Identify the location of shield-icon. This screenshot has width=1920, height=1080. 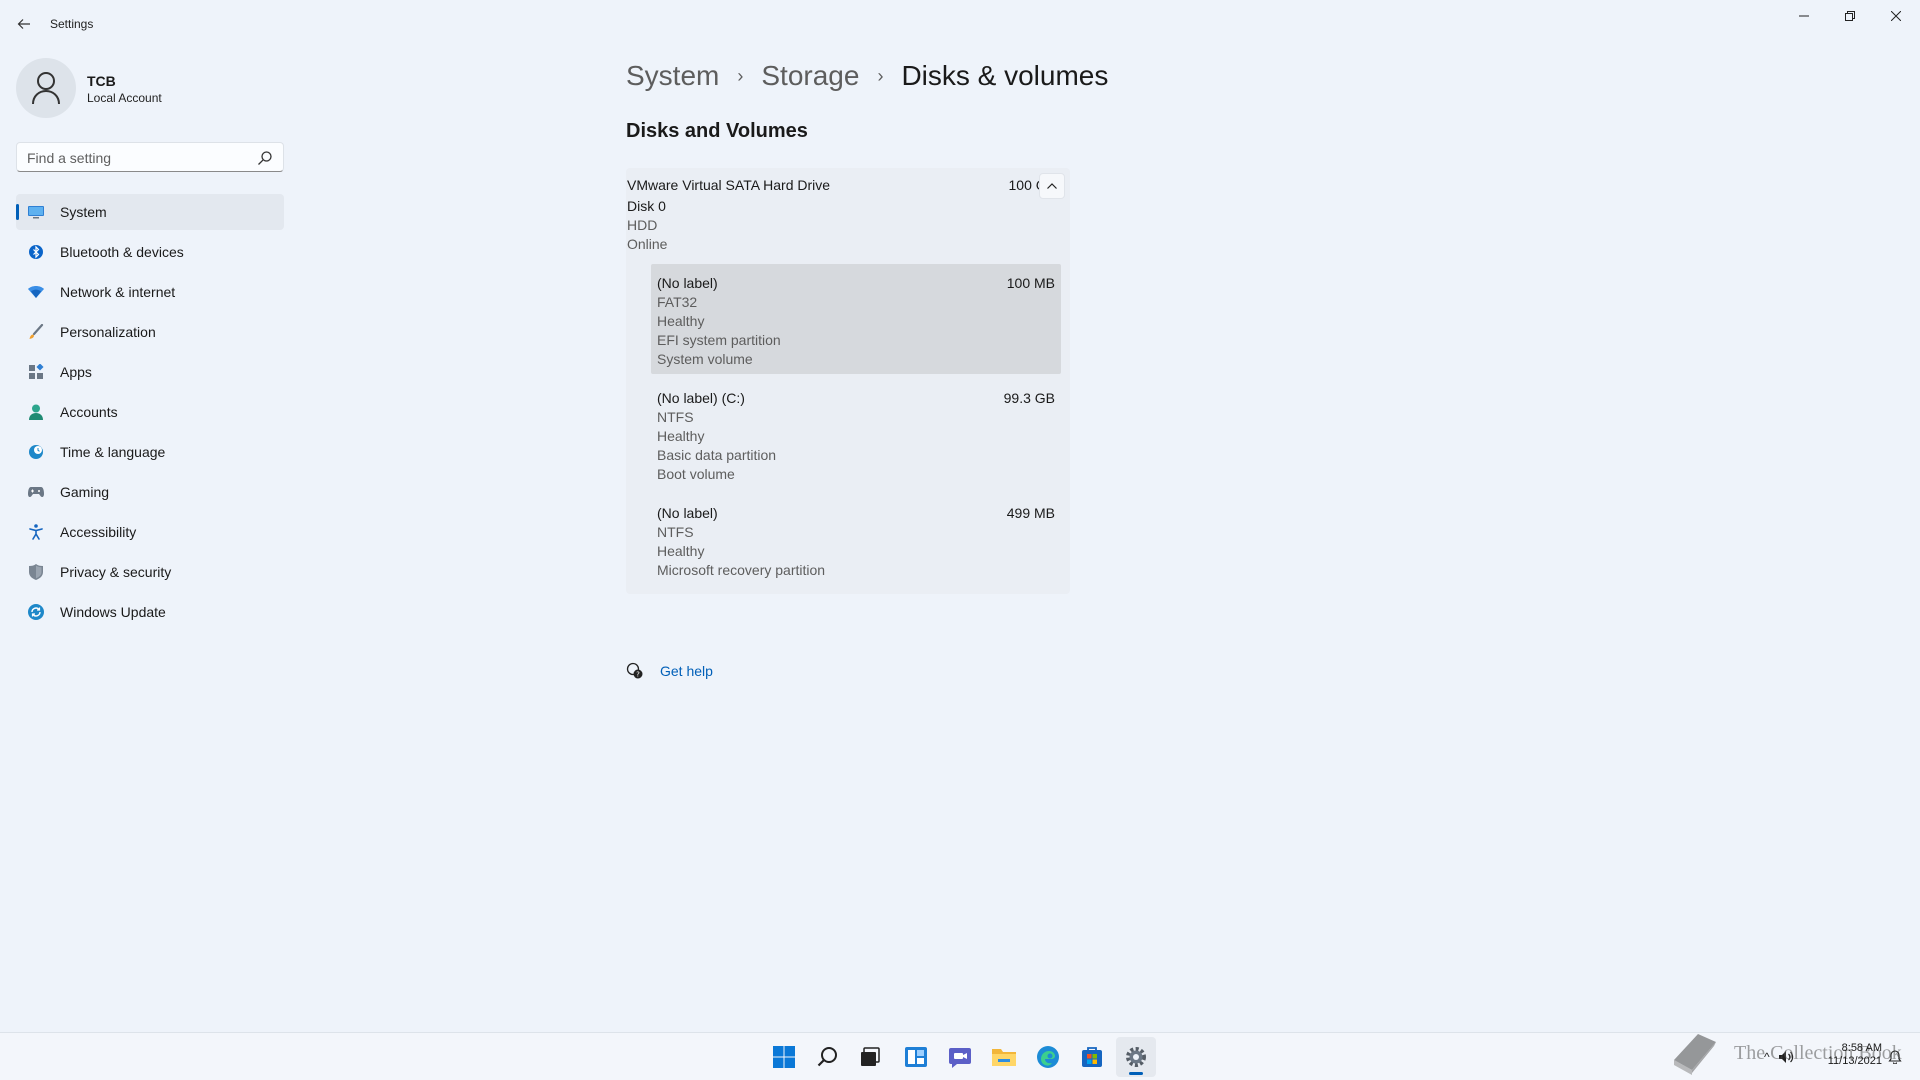
(36, 572).